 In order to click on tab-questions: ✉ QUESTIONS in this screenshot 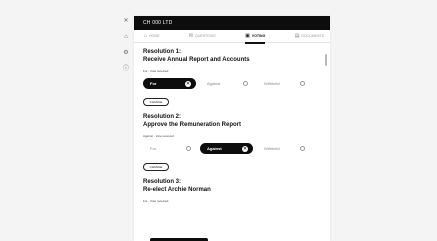, I will do `click(202, 36)`.